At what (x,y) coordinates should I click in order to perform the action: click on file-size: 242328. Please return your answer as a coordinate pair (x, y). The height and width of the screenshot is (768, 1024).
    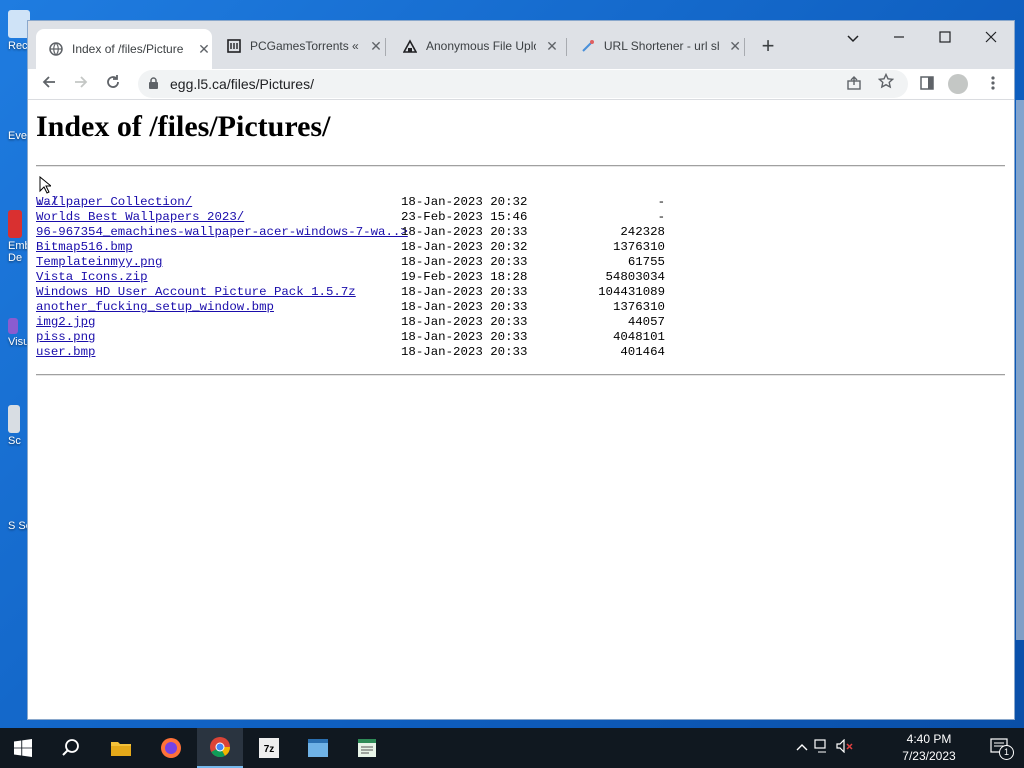
    Looking at the image, I should click on (642, 232).